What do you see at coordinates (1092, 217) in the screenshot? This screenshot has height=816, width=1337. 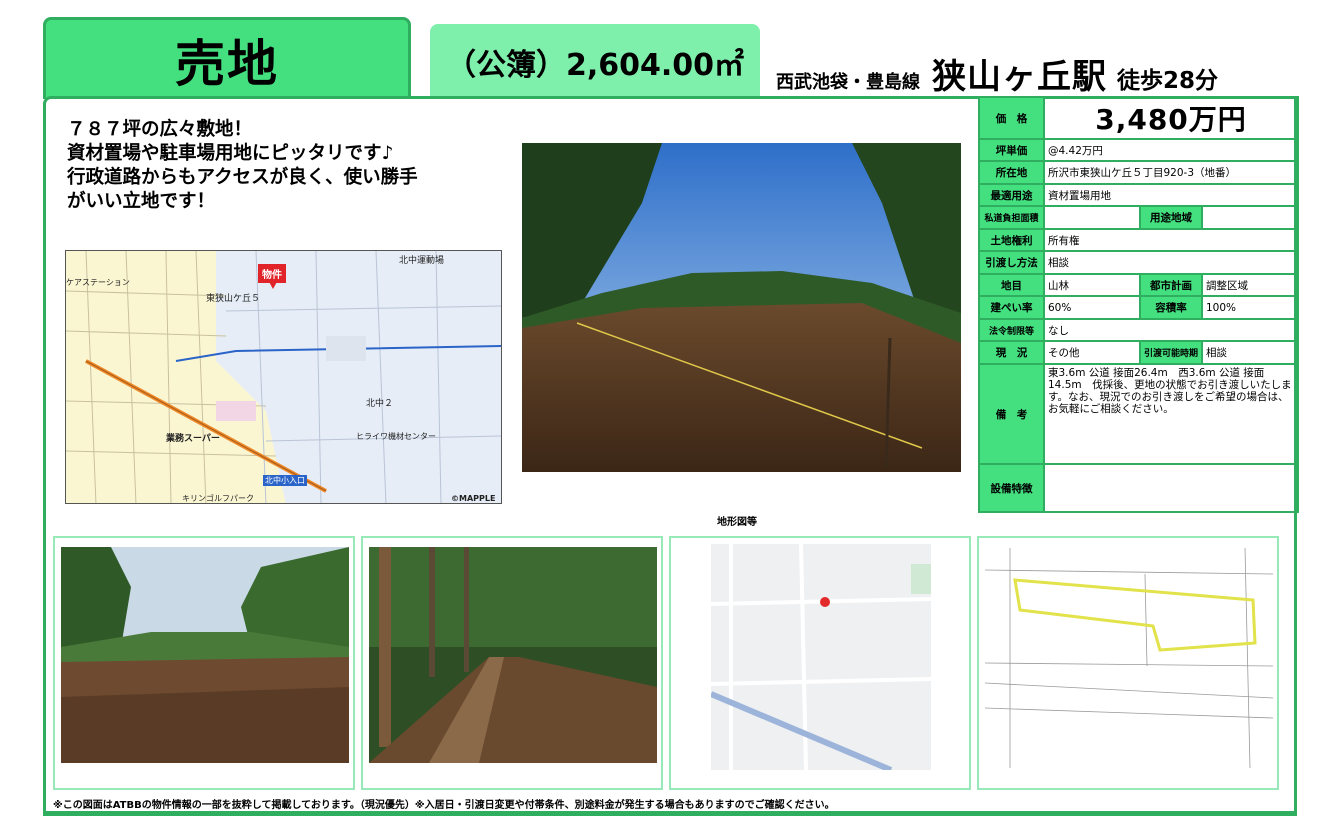 I see `private-road-value` at bounding box center [1092, 217].